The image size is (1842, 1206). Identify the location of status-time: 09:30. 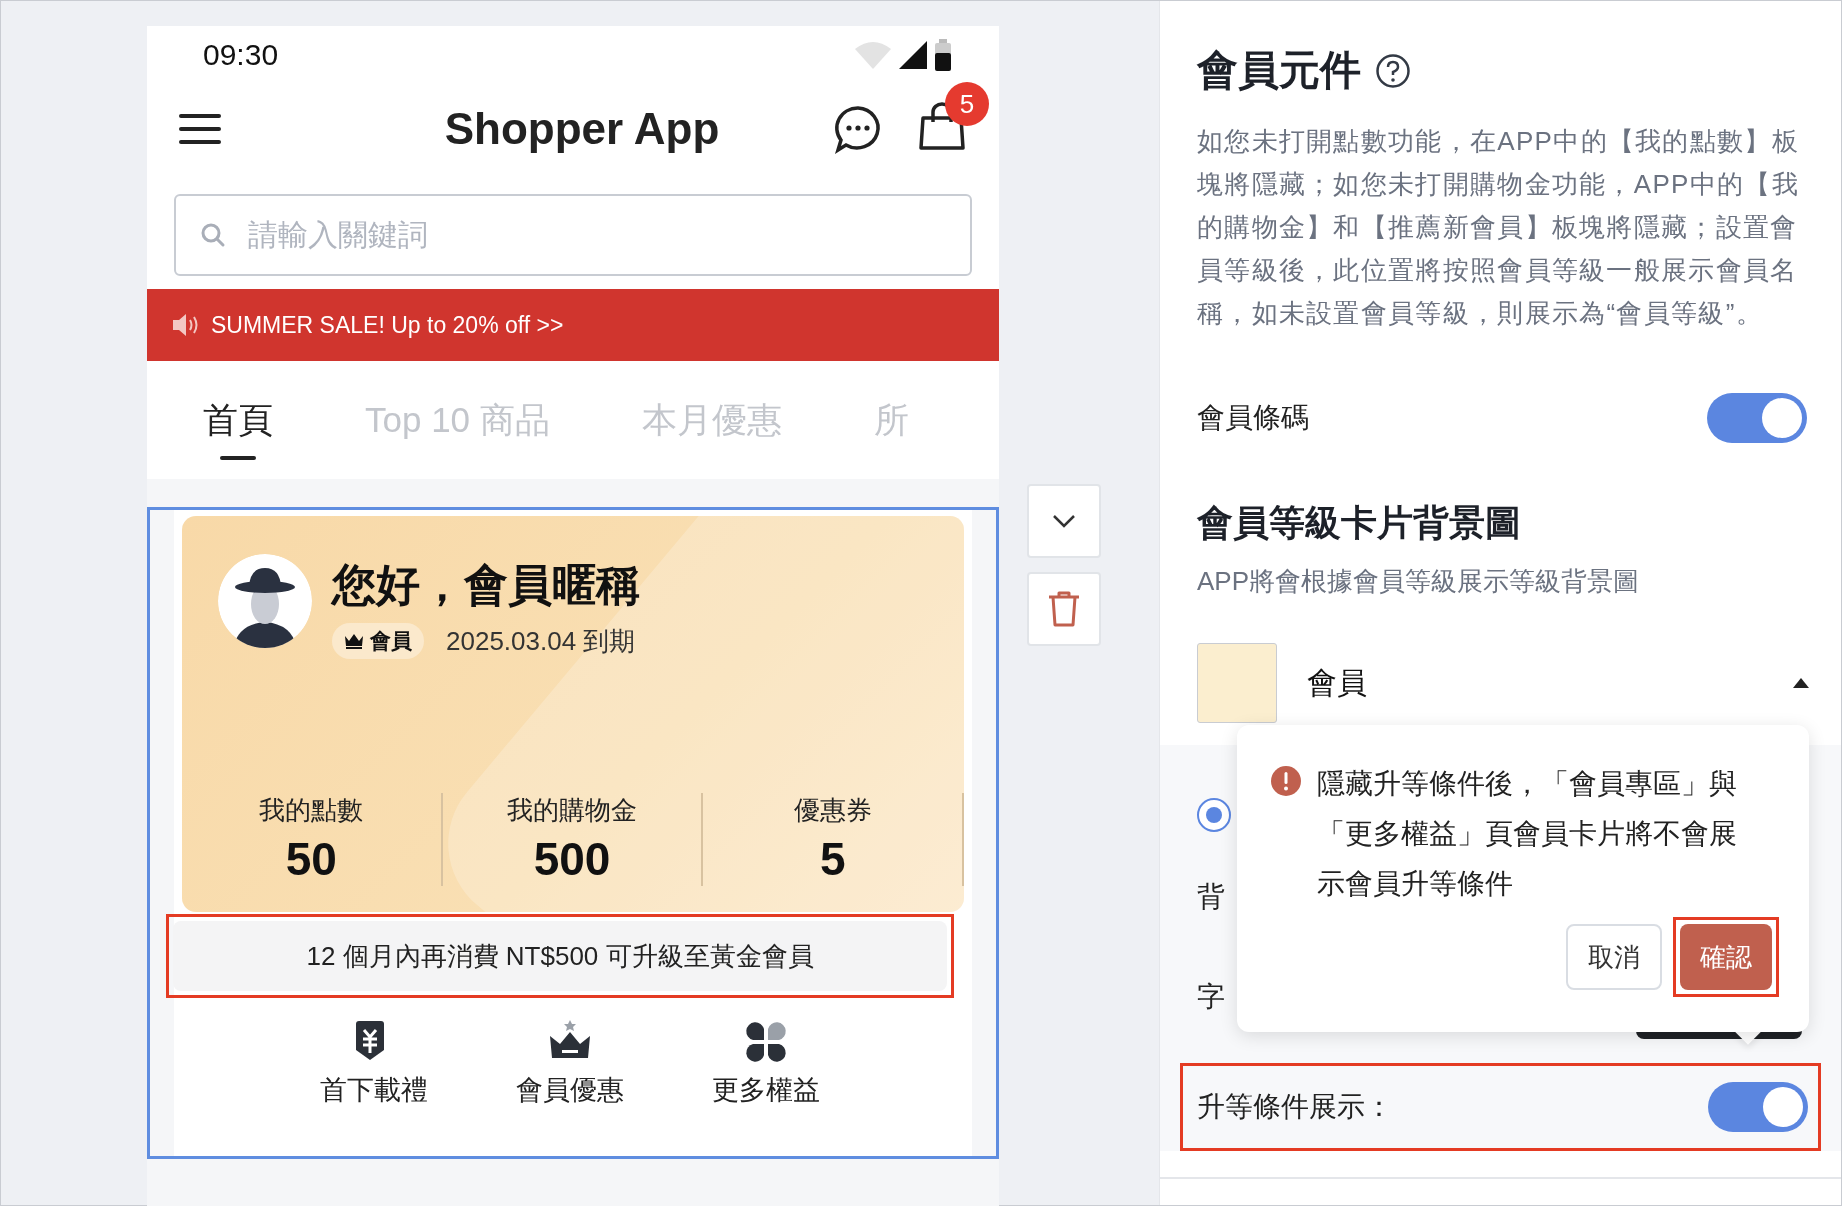
(241, 55).